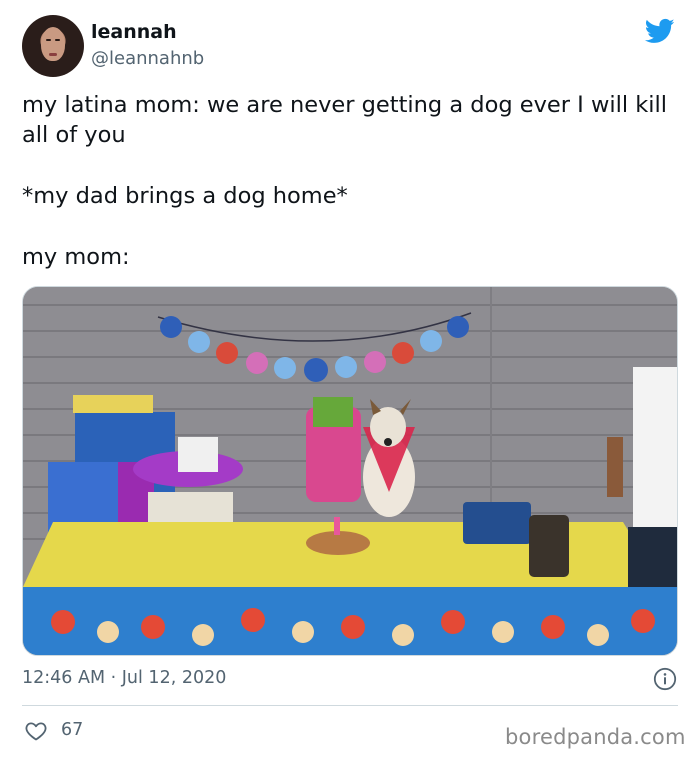 This screenshot has width=700, height=759. What do you see at coordinates (660, 31) in the screenshot?
I see `twitter-bird-icon` at bounding box center [660, 31].